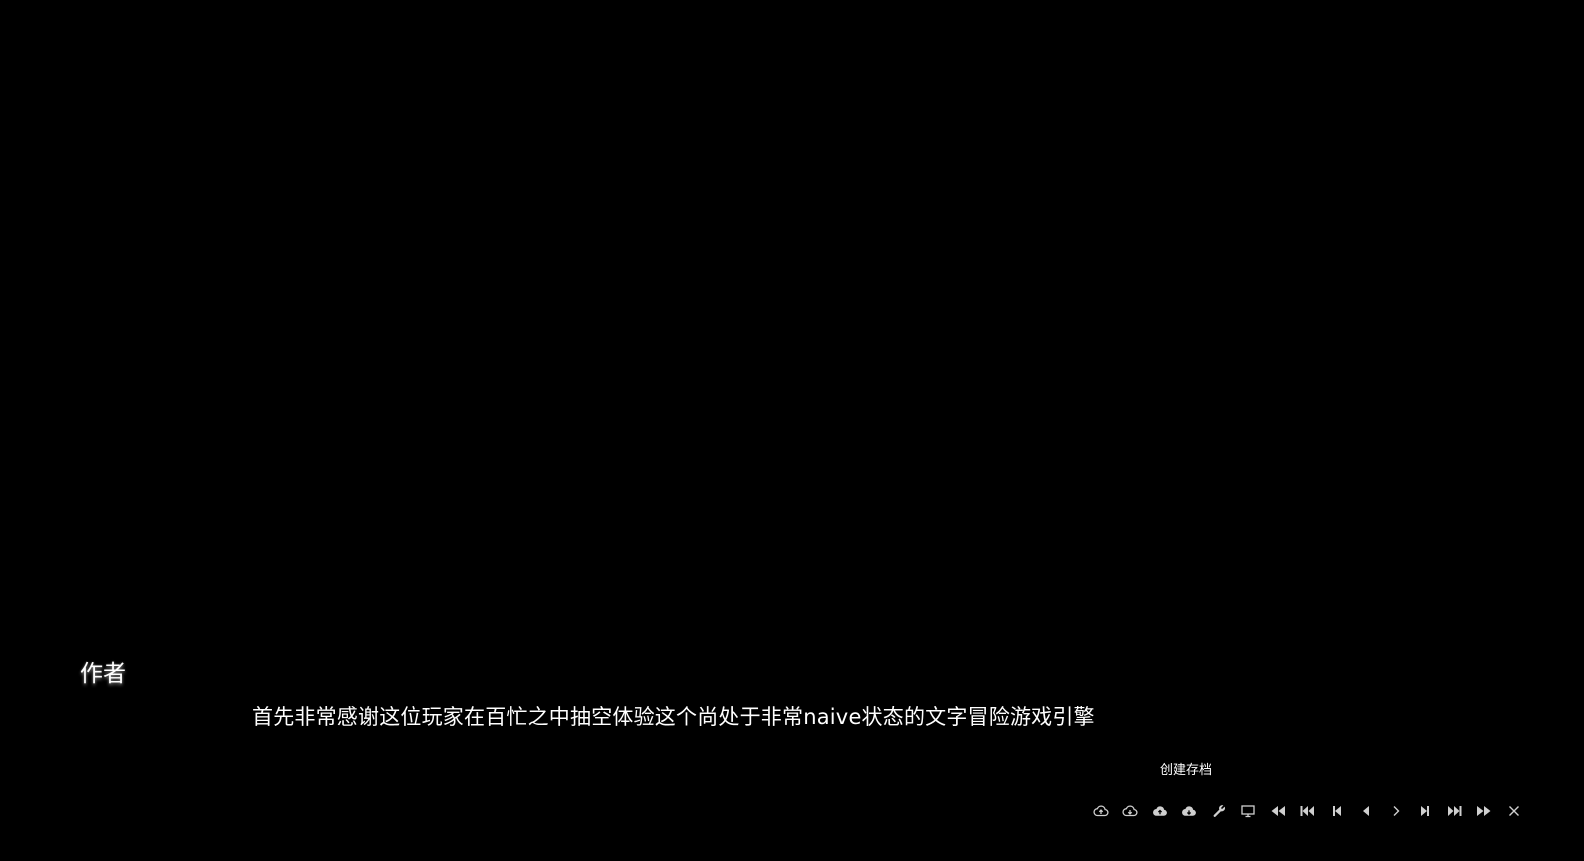 The image size is (1584, 861). I want to click on step-back-icon, so click(1337, 811).